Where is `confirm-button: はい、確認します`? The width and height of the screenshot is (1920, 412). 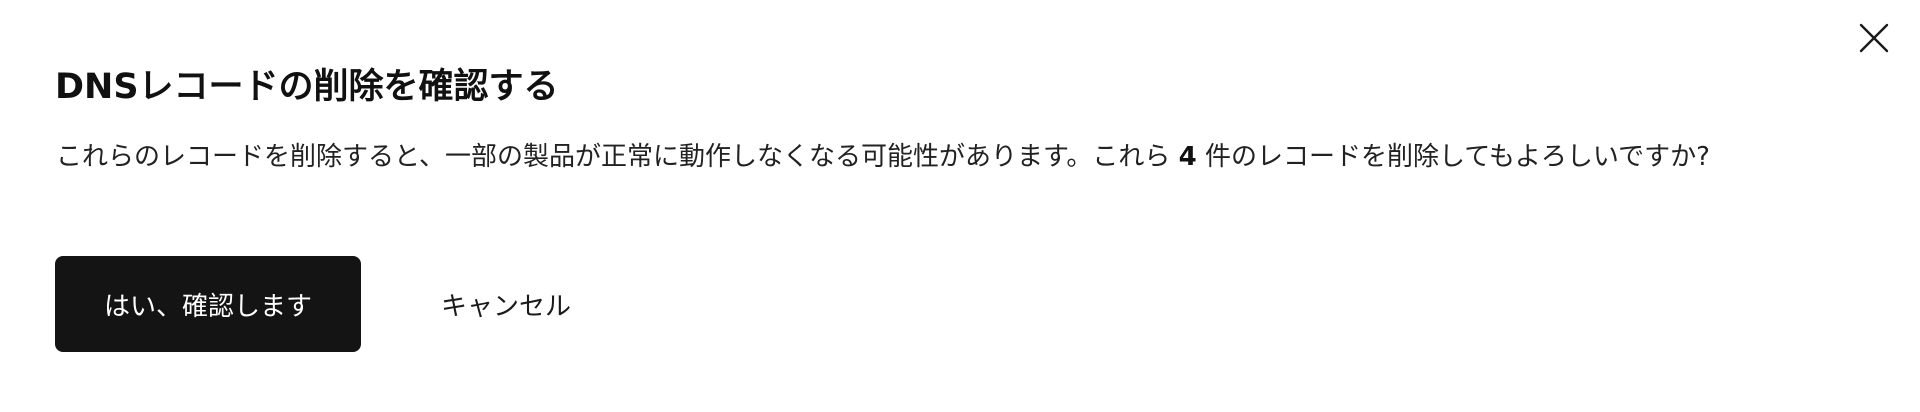
confirm-button: はい、確認します is located at coordinates (208, 304).